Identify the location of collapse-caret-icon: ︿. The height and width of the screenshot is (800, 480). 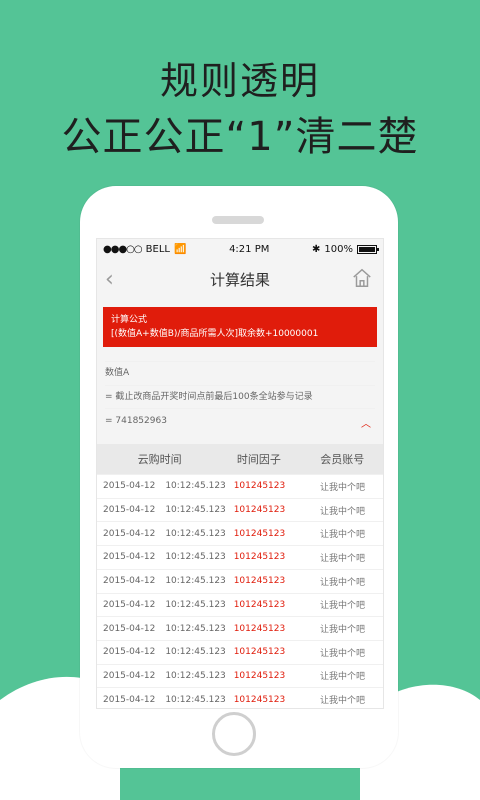
(366, 425).